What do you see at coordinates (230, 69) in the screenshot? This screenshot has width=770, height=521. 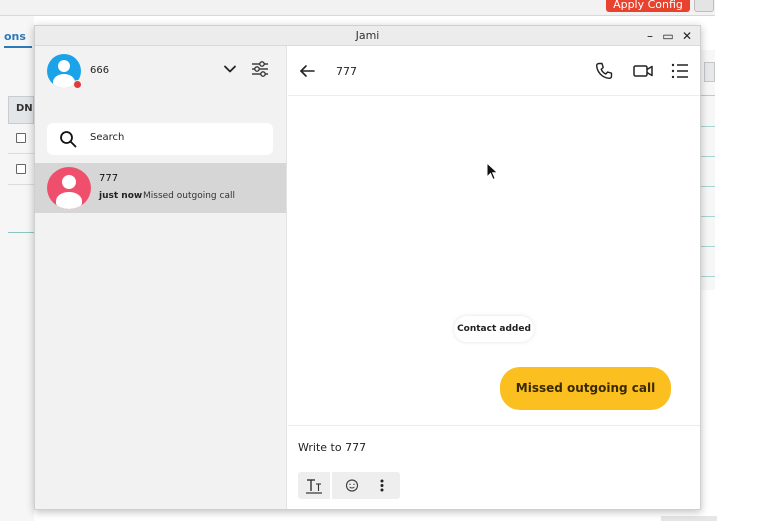 I see `chevron-down-icon` at bounding box center [230, 69].